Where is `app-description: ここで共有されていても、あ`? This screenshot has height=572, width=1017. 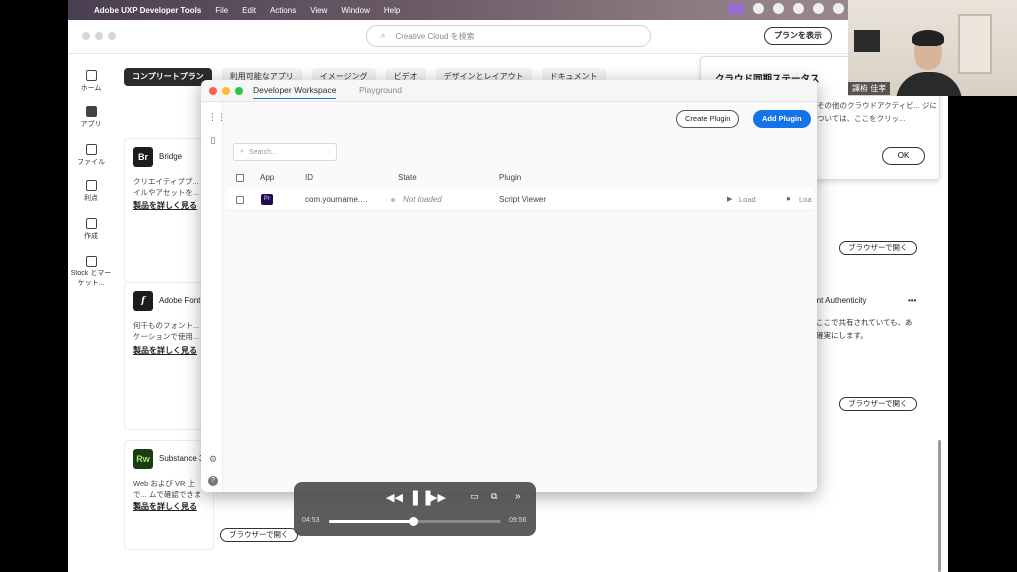 app-description: ここで共有されていても、あ is located at coordinates (864, 322).